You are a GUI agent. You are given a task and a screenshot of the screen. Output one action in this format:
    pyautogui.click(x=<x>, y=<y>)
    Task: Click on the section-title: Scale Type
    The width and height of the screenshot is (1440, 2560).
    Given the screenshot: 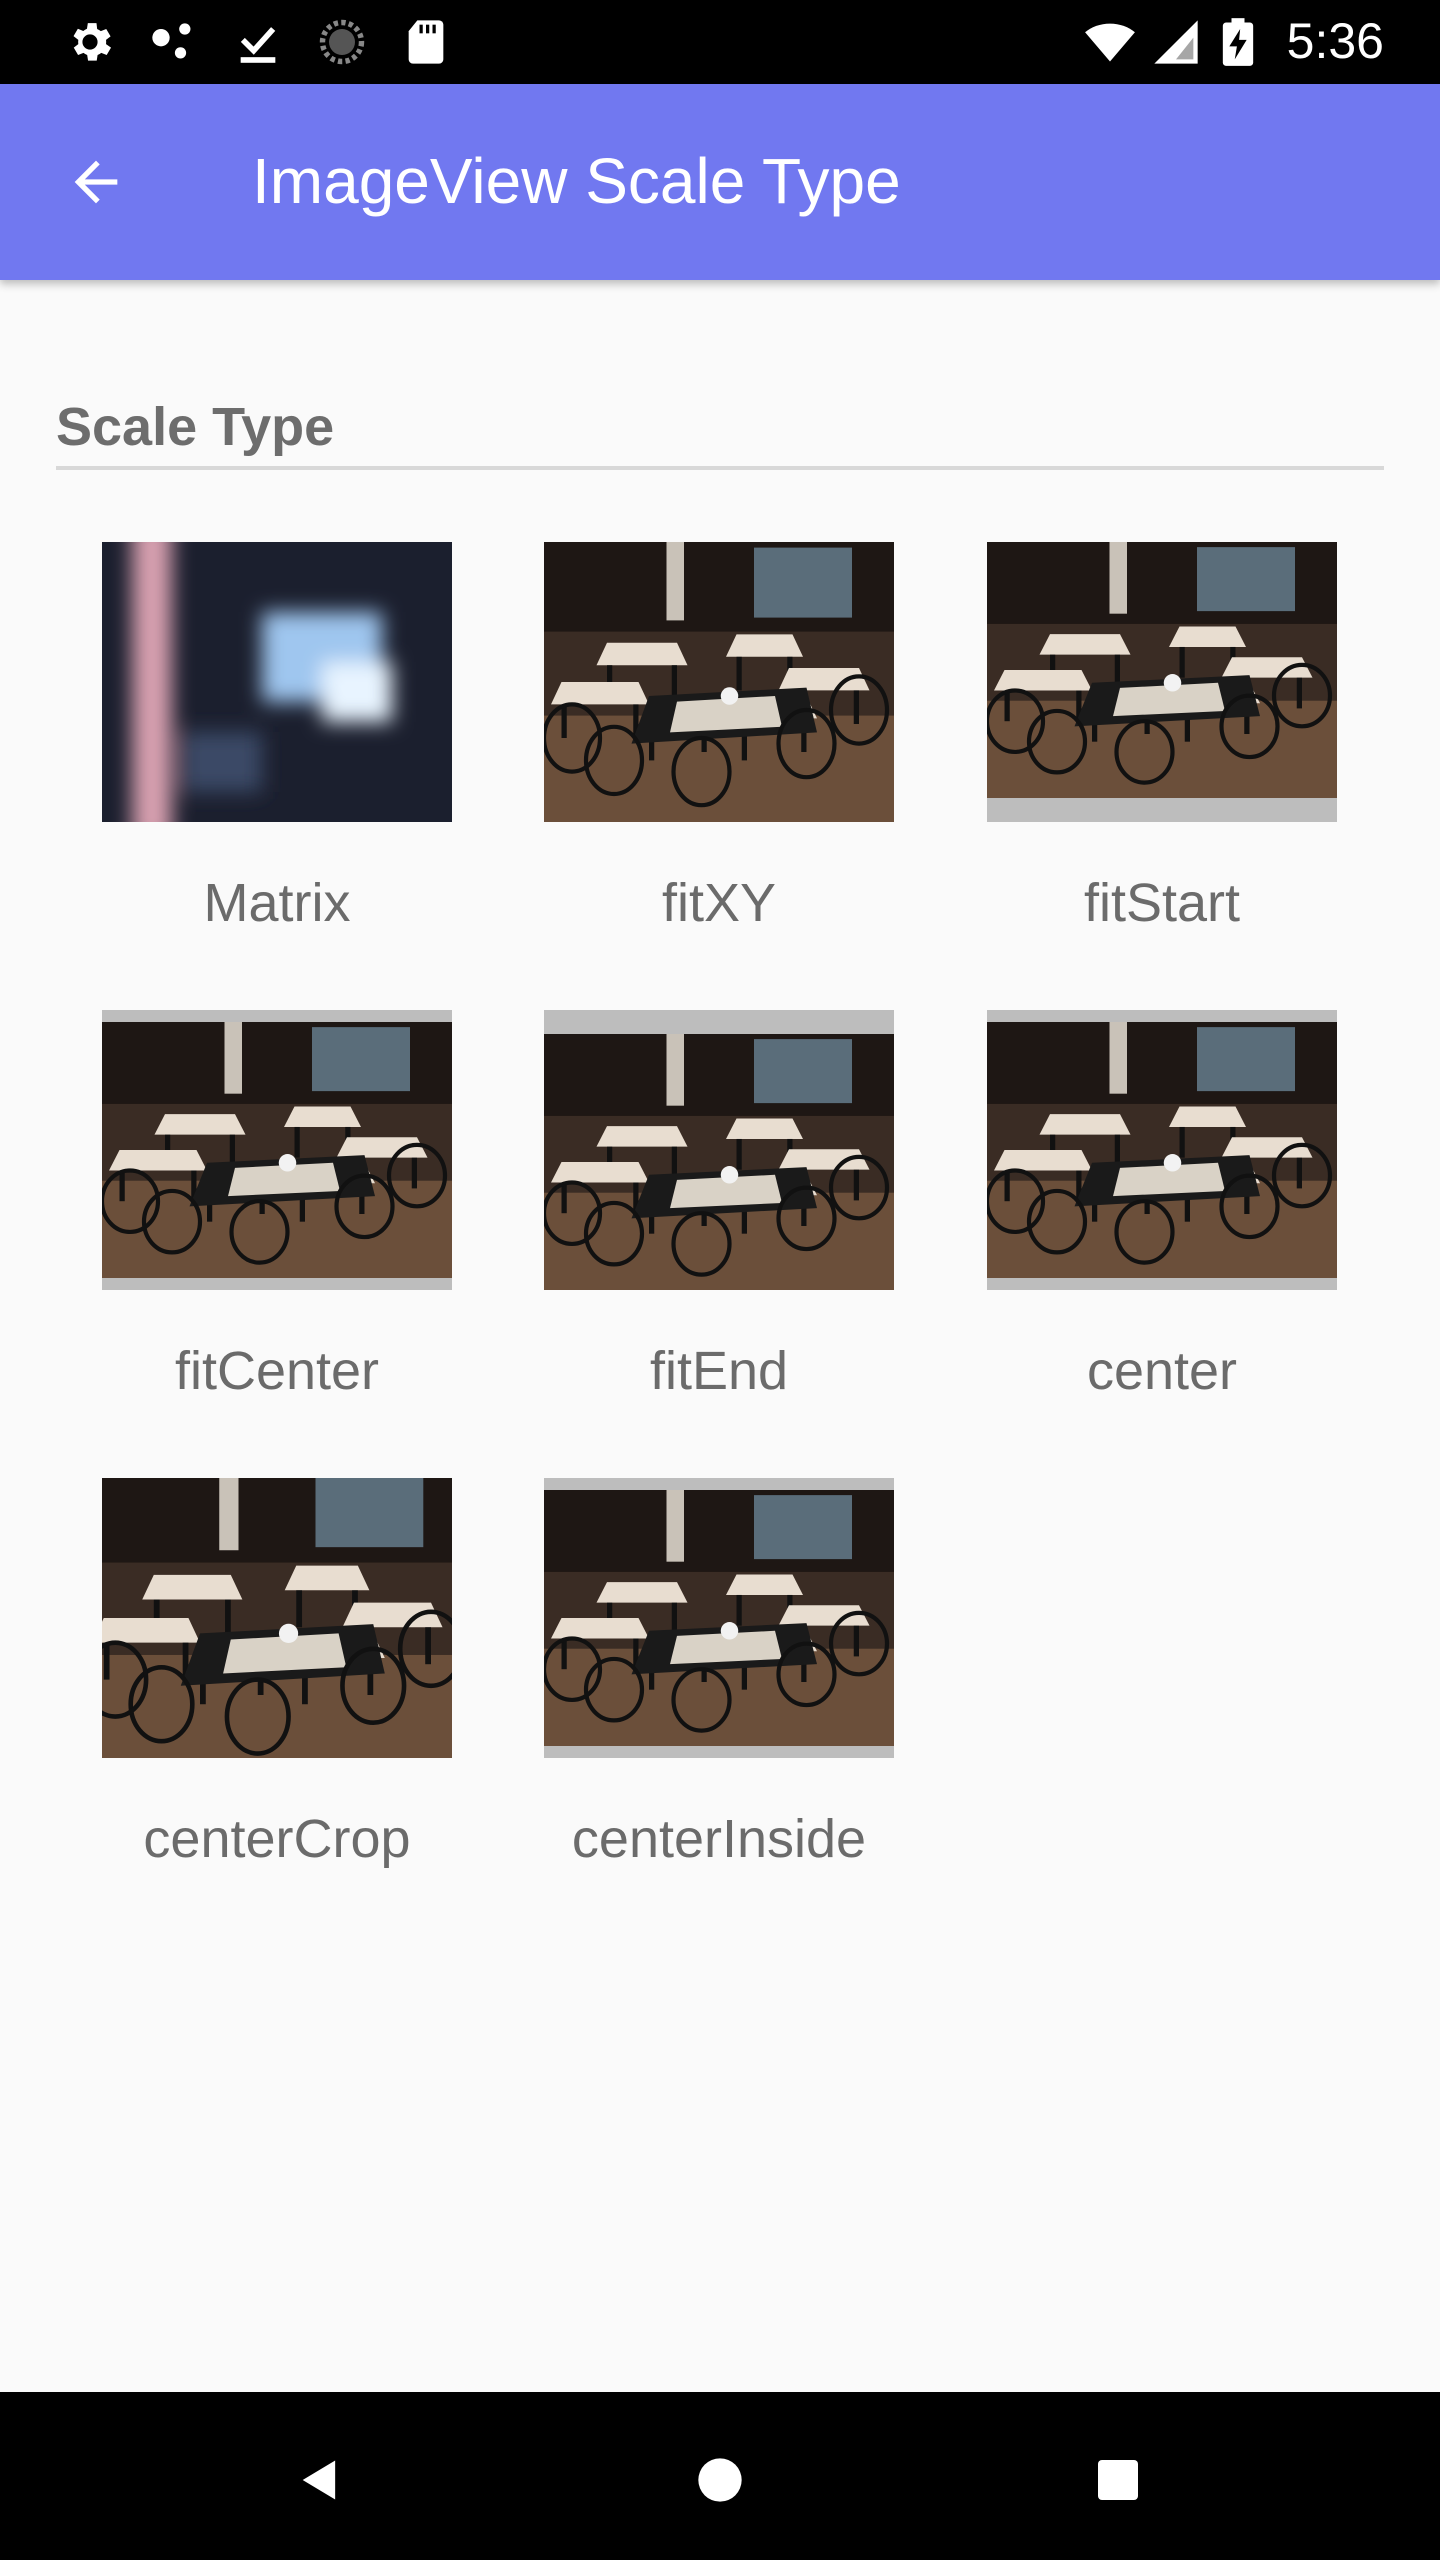 What is the action you would take?
    pyautogui.click(x=195, y=427)
    